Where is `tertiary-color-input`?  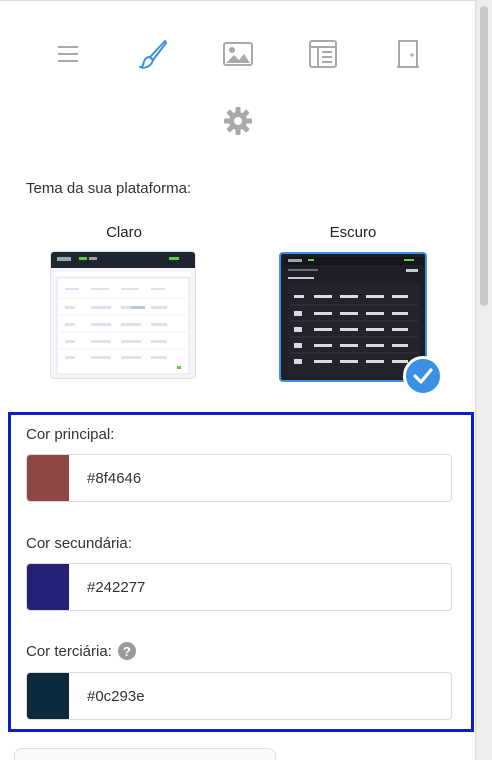 tertiary-color-input is located at coordinates (260, 696).